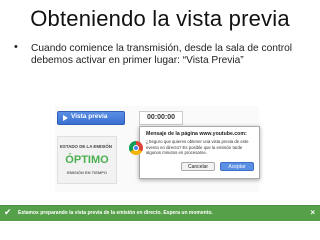 This screenshot has height=240, width=320. What do you see at coordinates (65, 118) in the screenshot?
I see `play-icon` at bounding box center [65, 118].